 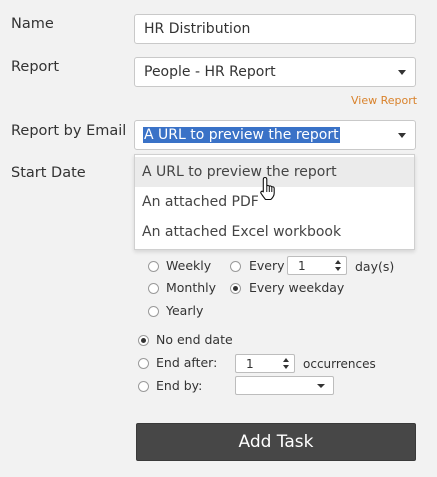 What do you see at coordinates (241, 135) in the screenshot?
I see `report-by-email-value: A URL to preview the report` at bounding box center [241, 135].